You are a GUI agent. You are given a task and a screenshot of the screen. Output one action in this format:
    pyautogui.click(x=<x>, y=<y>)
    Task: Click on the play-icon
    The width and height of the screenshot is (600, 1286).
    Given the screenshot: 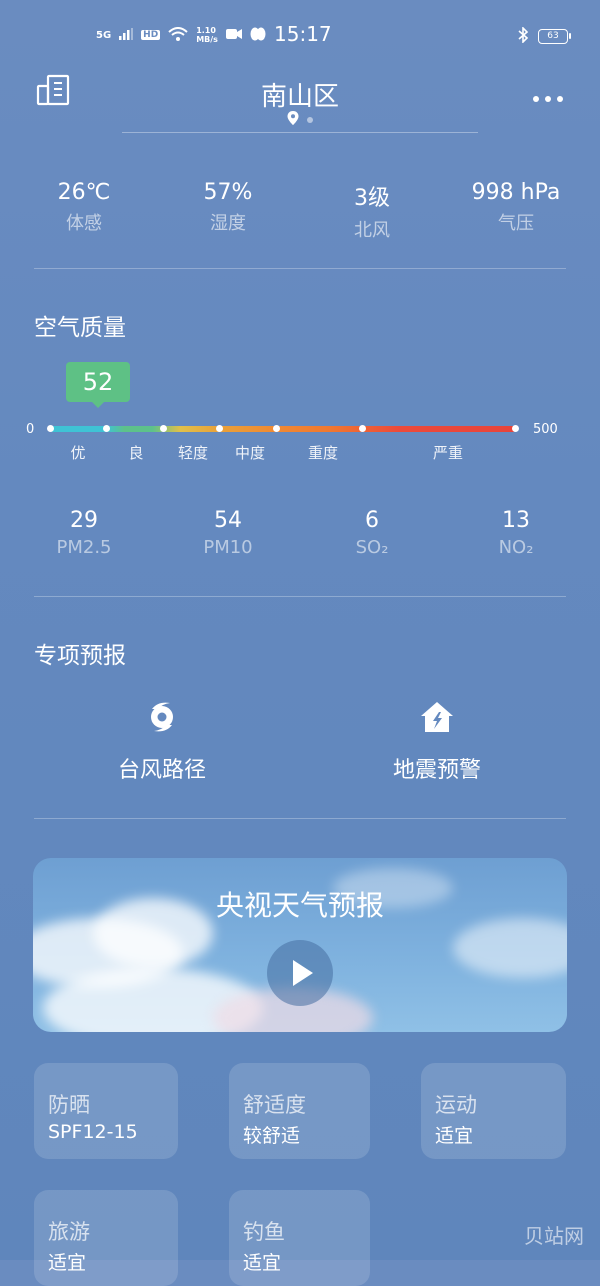 What is the action you would take?
    pyautogui.click(x=300, y=973)
    